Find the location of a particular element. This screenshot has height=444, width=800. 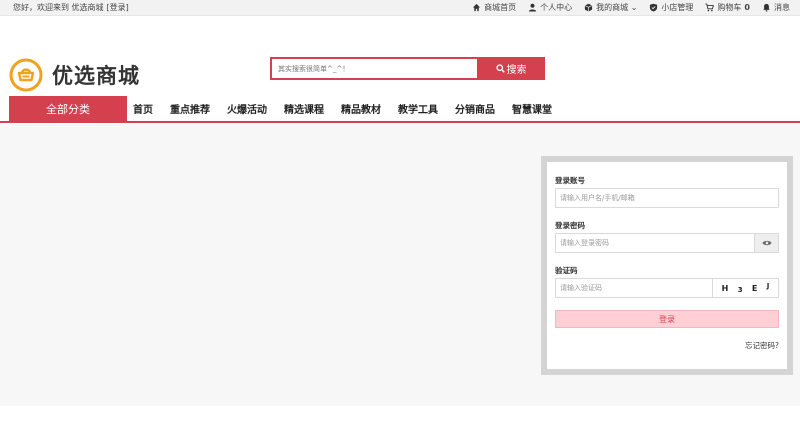

nav-item-recommended: 重点推荐 is located at coordinates (190, 108).